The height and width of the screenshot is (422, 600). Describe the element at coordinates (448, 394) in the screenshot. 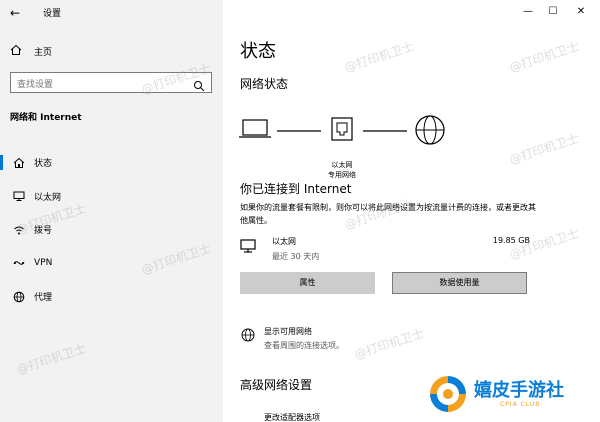

I see `logo-swirl-icon` at that location.